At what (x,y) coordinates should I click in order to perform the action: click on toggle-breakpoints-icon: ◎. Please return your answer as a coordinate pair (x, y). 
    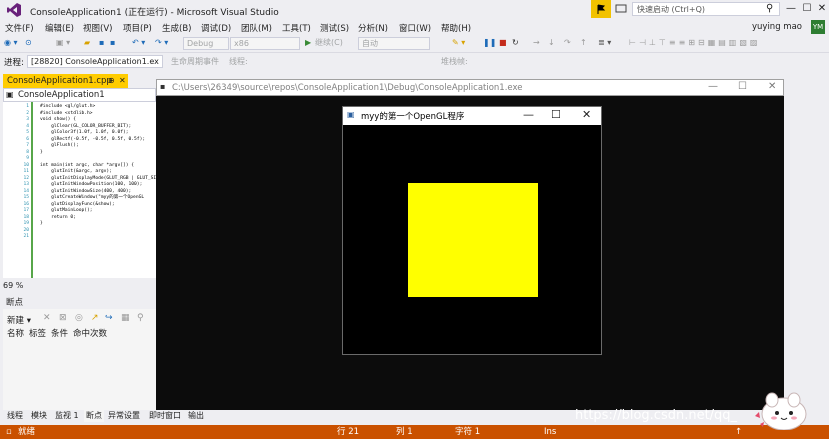
    Looking at the image, I should click on (79, 318).